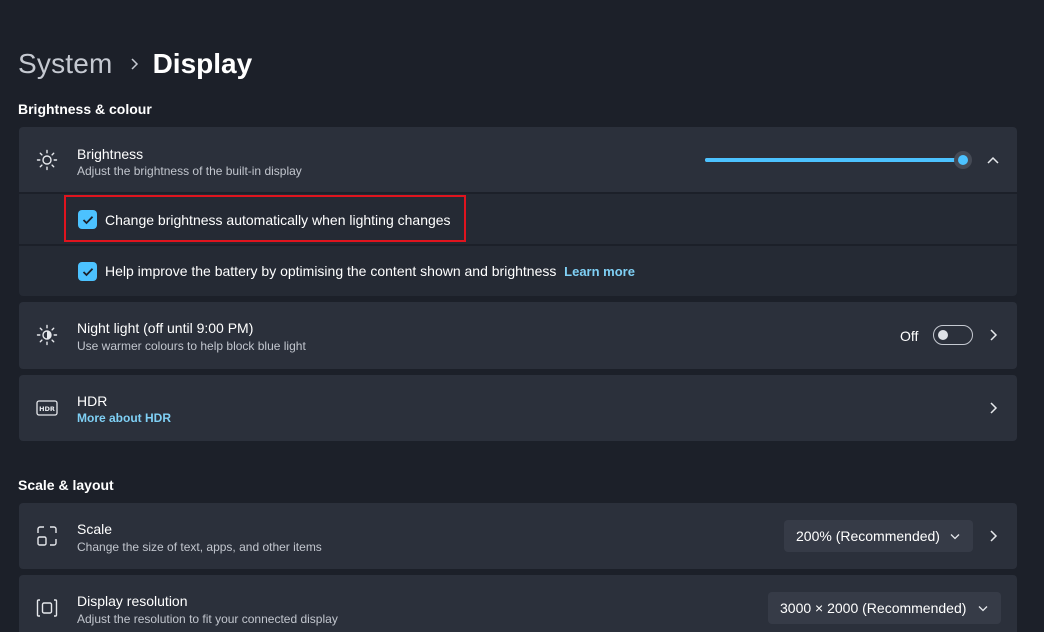 The height and width of the screenshot is (632, 1044). Describe the element at coordinates (868, 536) in the screenshot. I see `scale-dropdown-value: 200% (Recommended)` at that location.